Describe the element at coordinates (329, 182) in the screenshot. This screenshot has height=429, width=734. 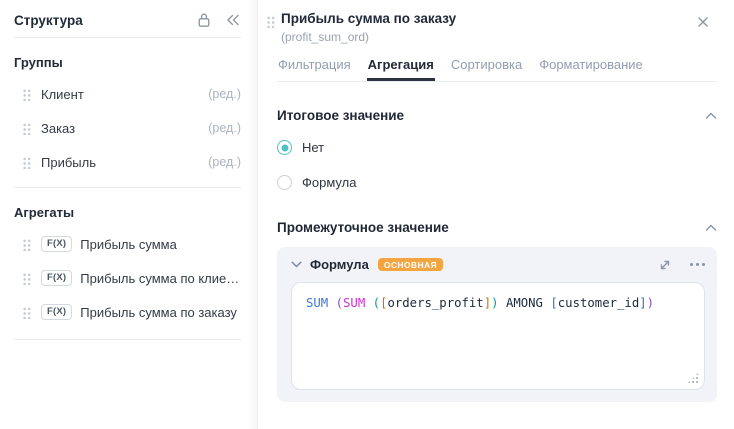
I see `radio-label: Формула` at that location.